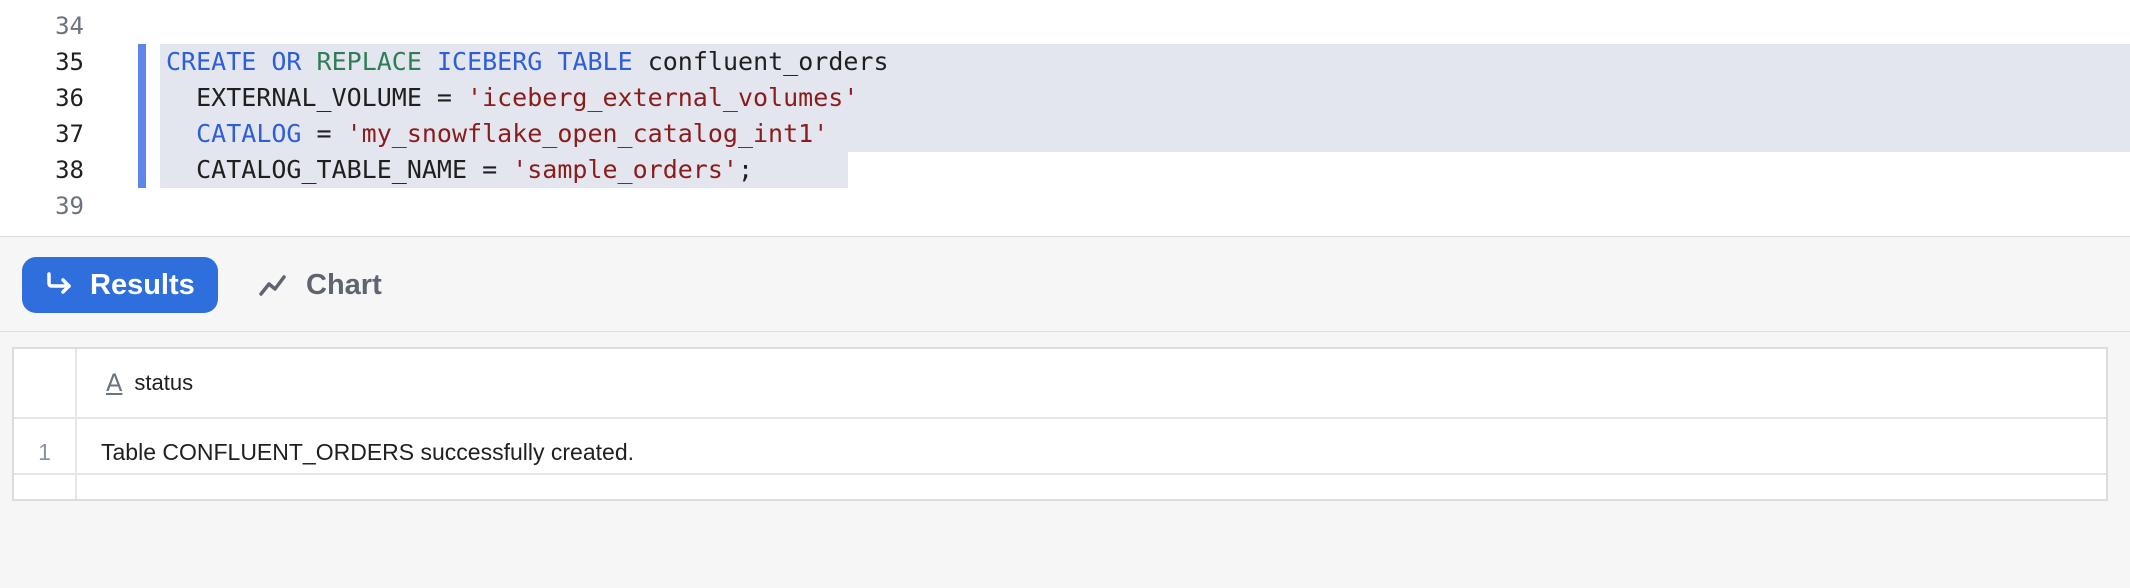 The height and width of the screenshot is (588, 2130). Describe the element at coordinates (69, 170) in the screenshot. I see `line-number: 38` at that location.